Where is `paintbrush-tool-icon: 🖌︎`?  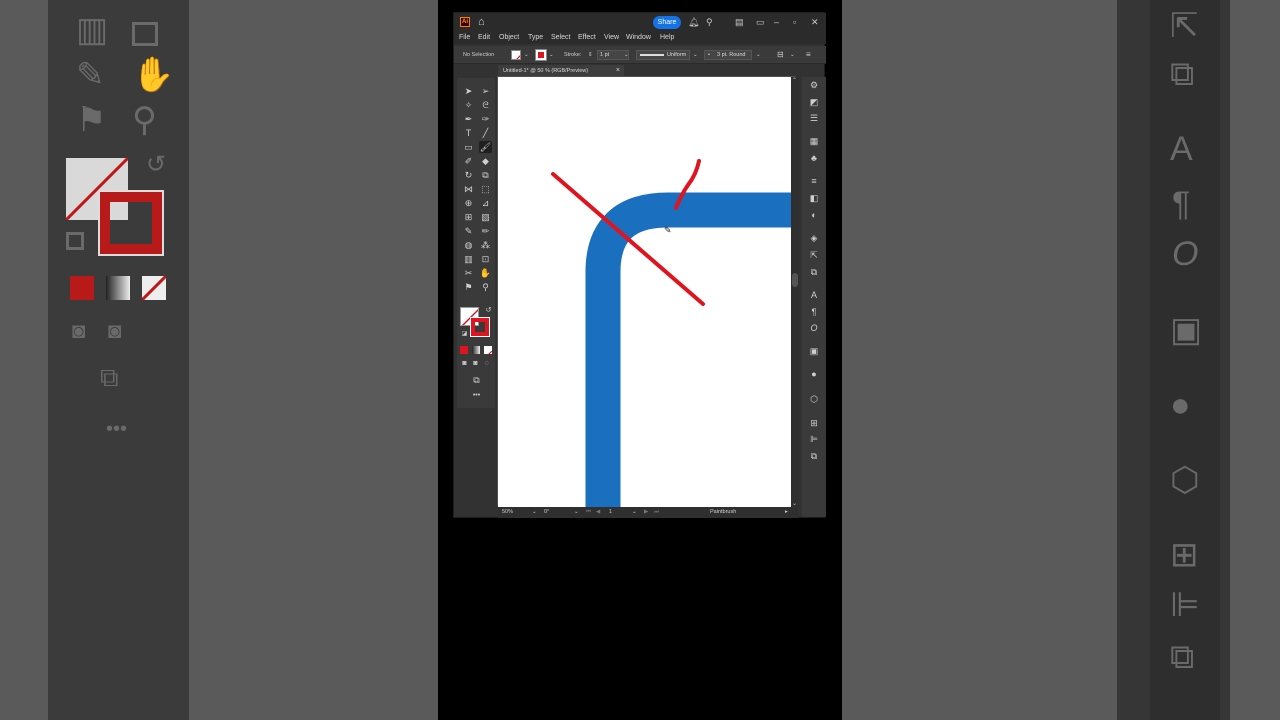
paintbrush-tool-icon: 🖌︎ is located at coordinates (485, 147).